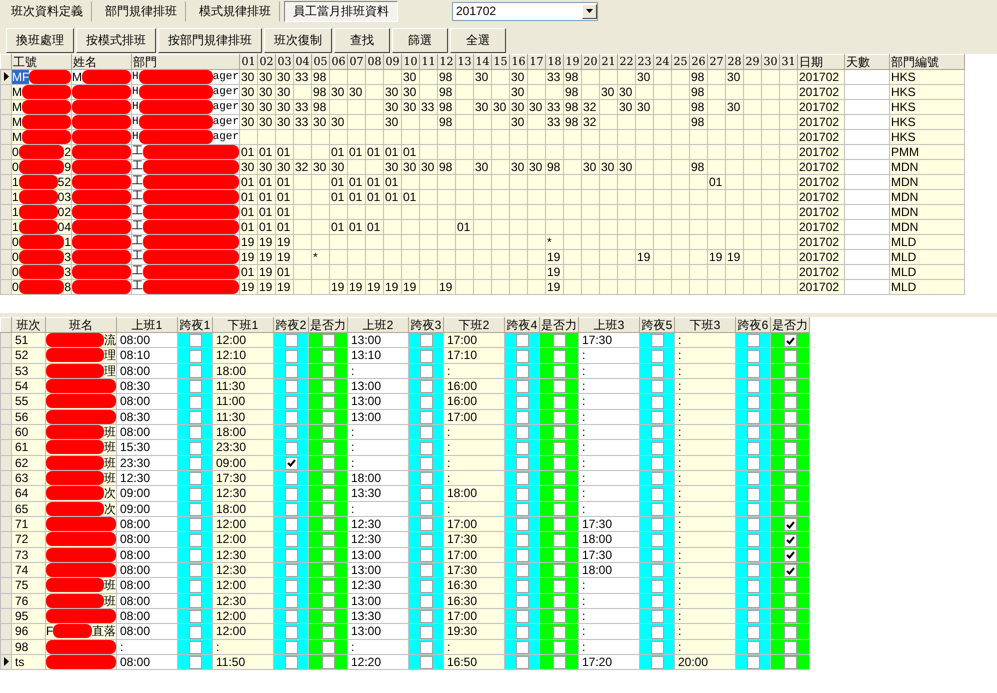  What do you see at coordinates (362, 40) in the screenshot?
I see `toolbar-button: 查找` at bounding box center [362, 40].